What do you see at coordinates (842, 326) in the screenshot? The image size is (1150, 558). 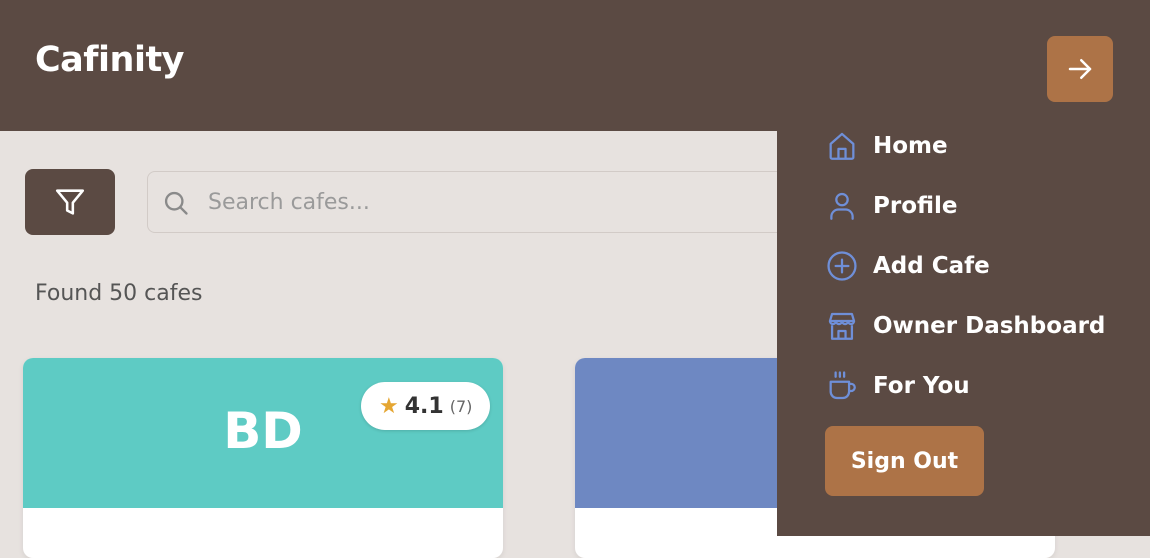 I see `store-icon` at bounding box center [842, 326].